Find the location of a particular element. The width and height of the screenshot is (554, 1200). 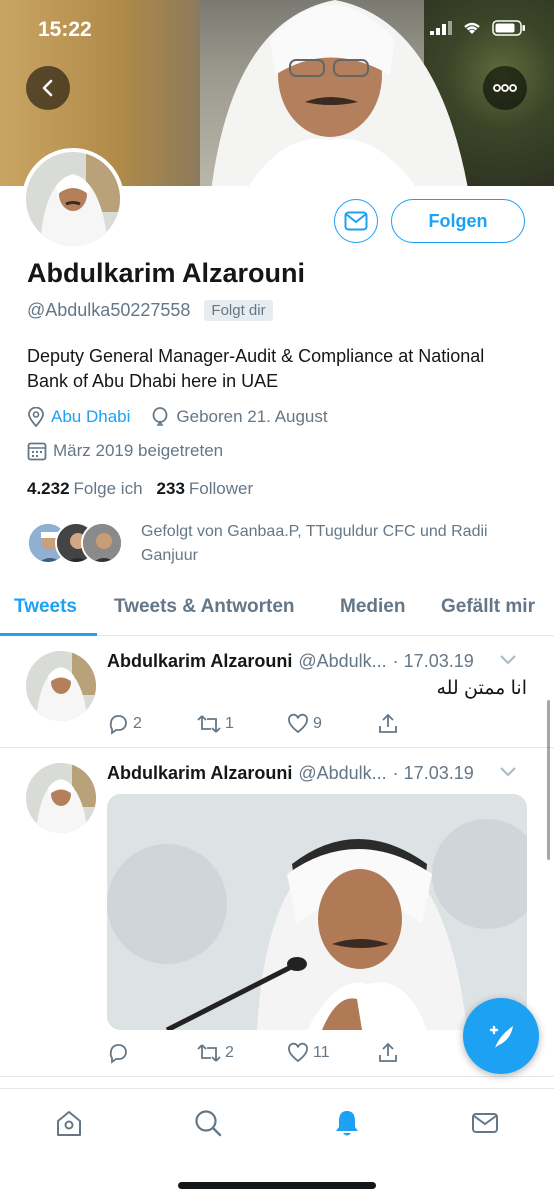

reply-button: 2 is located at coordinates (152, 724).